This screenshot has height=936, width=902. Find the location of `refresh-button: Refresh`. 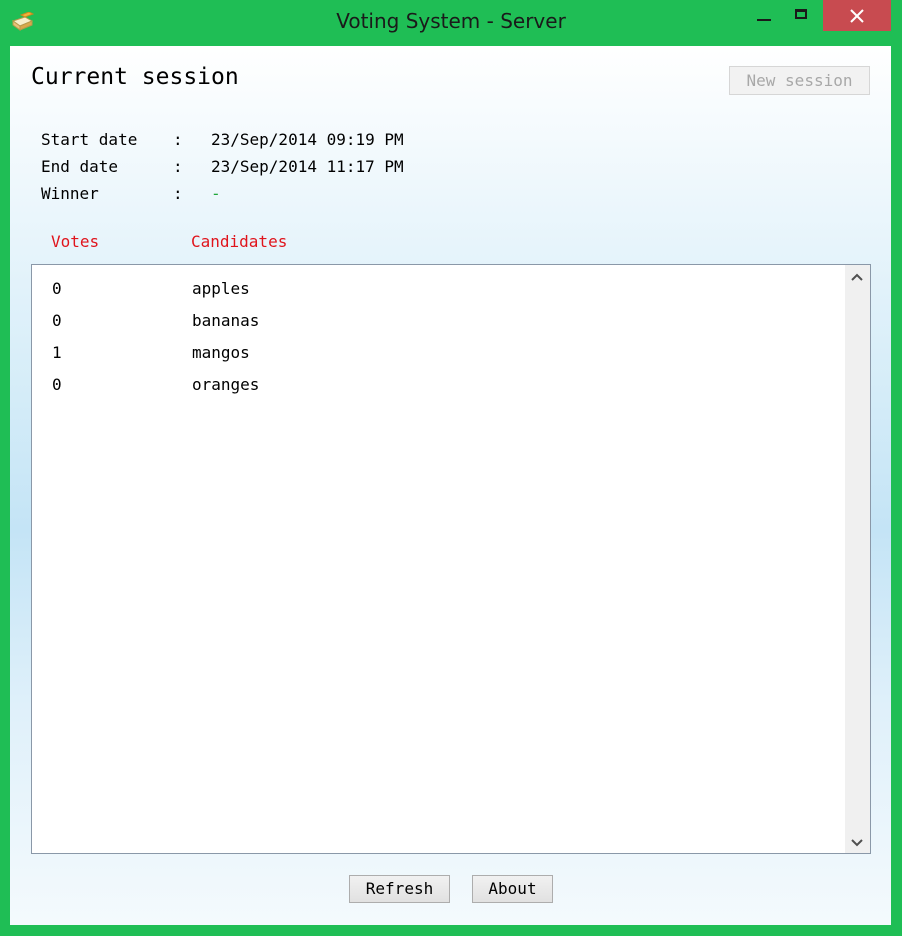

refresh-button: Refresh is located at coordinates (399, 889).